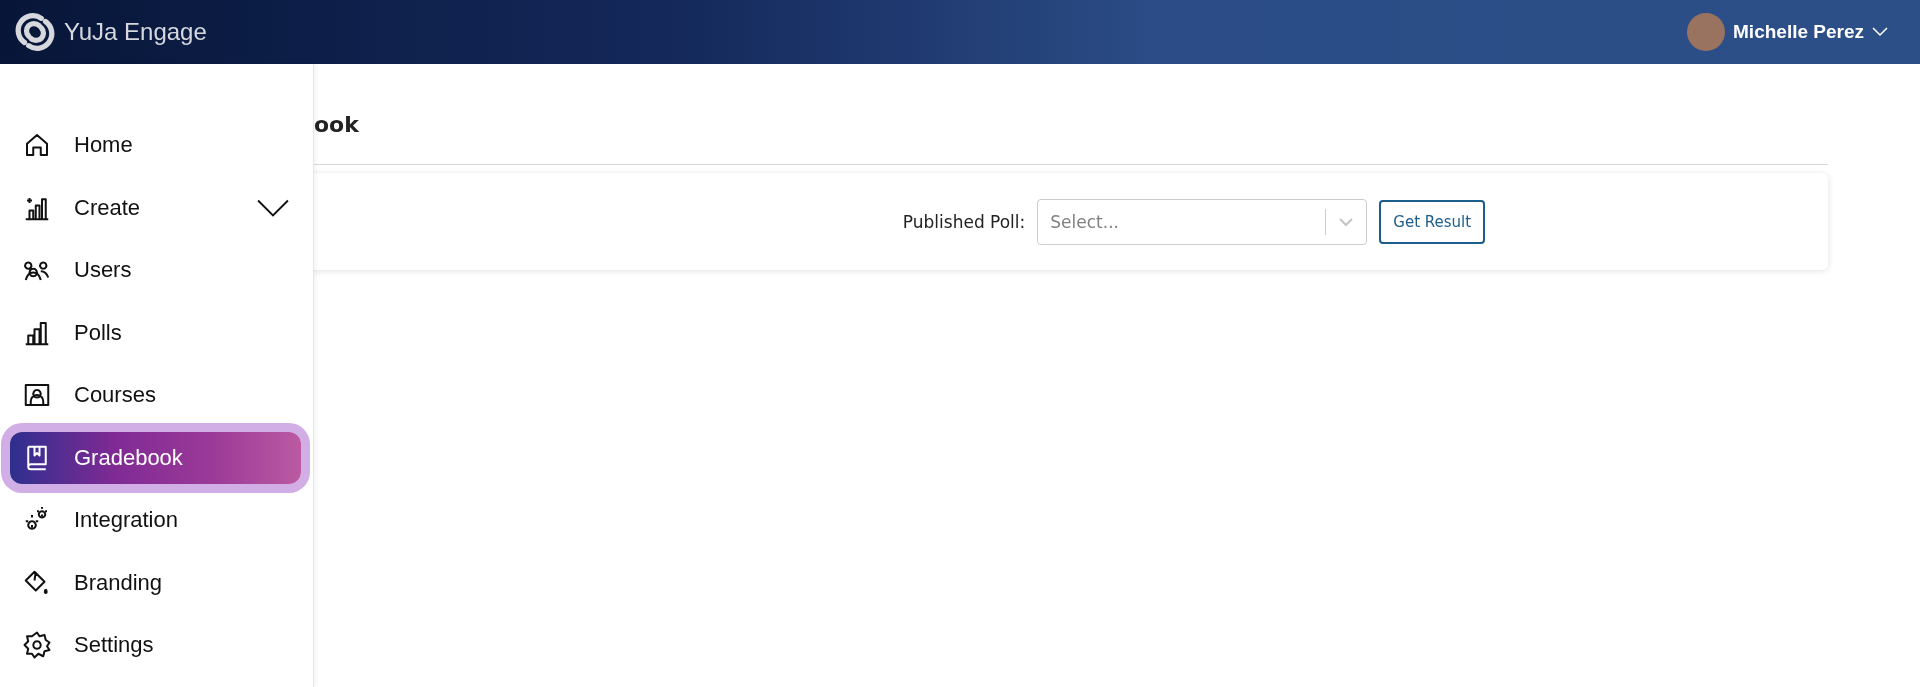 Image resolution: width=1920 pixels, height=687 pixels. I want to click on brand-name: YuJa Engage, so click(135, 32).